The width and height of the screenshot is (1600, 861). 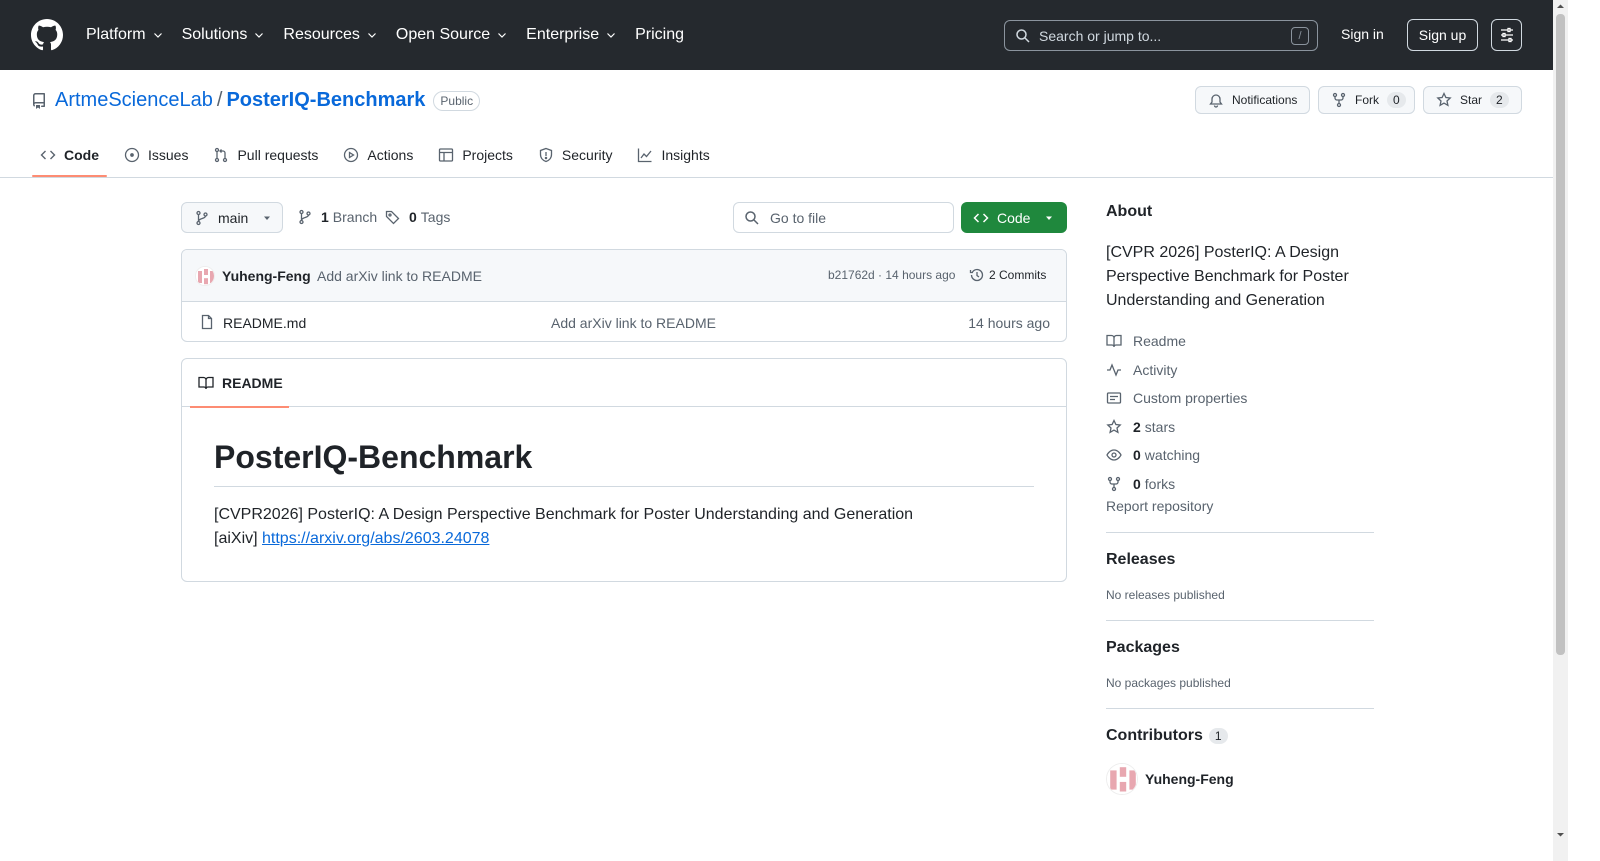 I want to click on settings-menu-button, so click(x=1506, y=35).